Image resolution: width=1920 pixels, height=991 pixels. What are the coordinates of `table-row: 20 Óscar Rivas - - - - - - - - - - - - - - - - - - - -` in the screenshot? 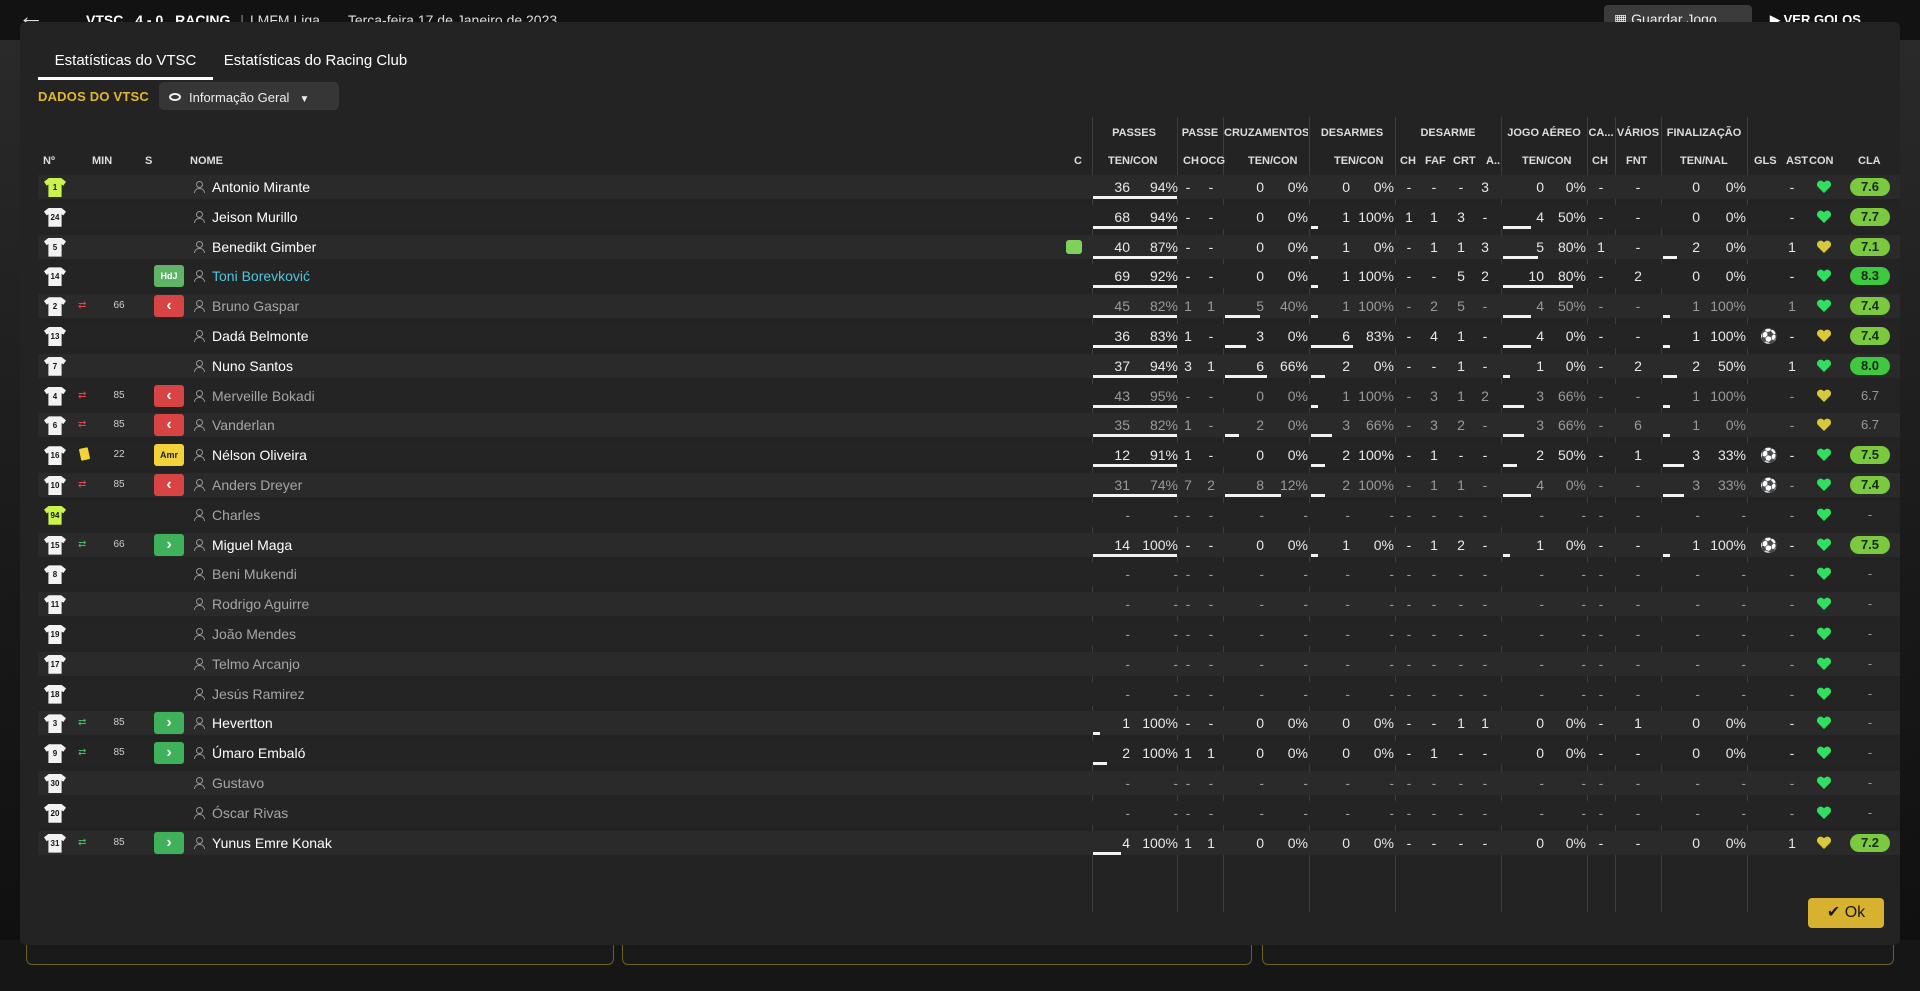 It's located at (969, 812).